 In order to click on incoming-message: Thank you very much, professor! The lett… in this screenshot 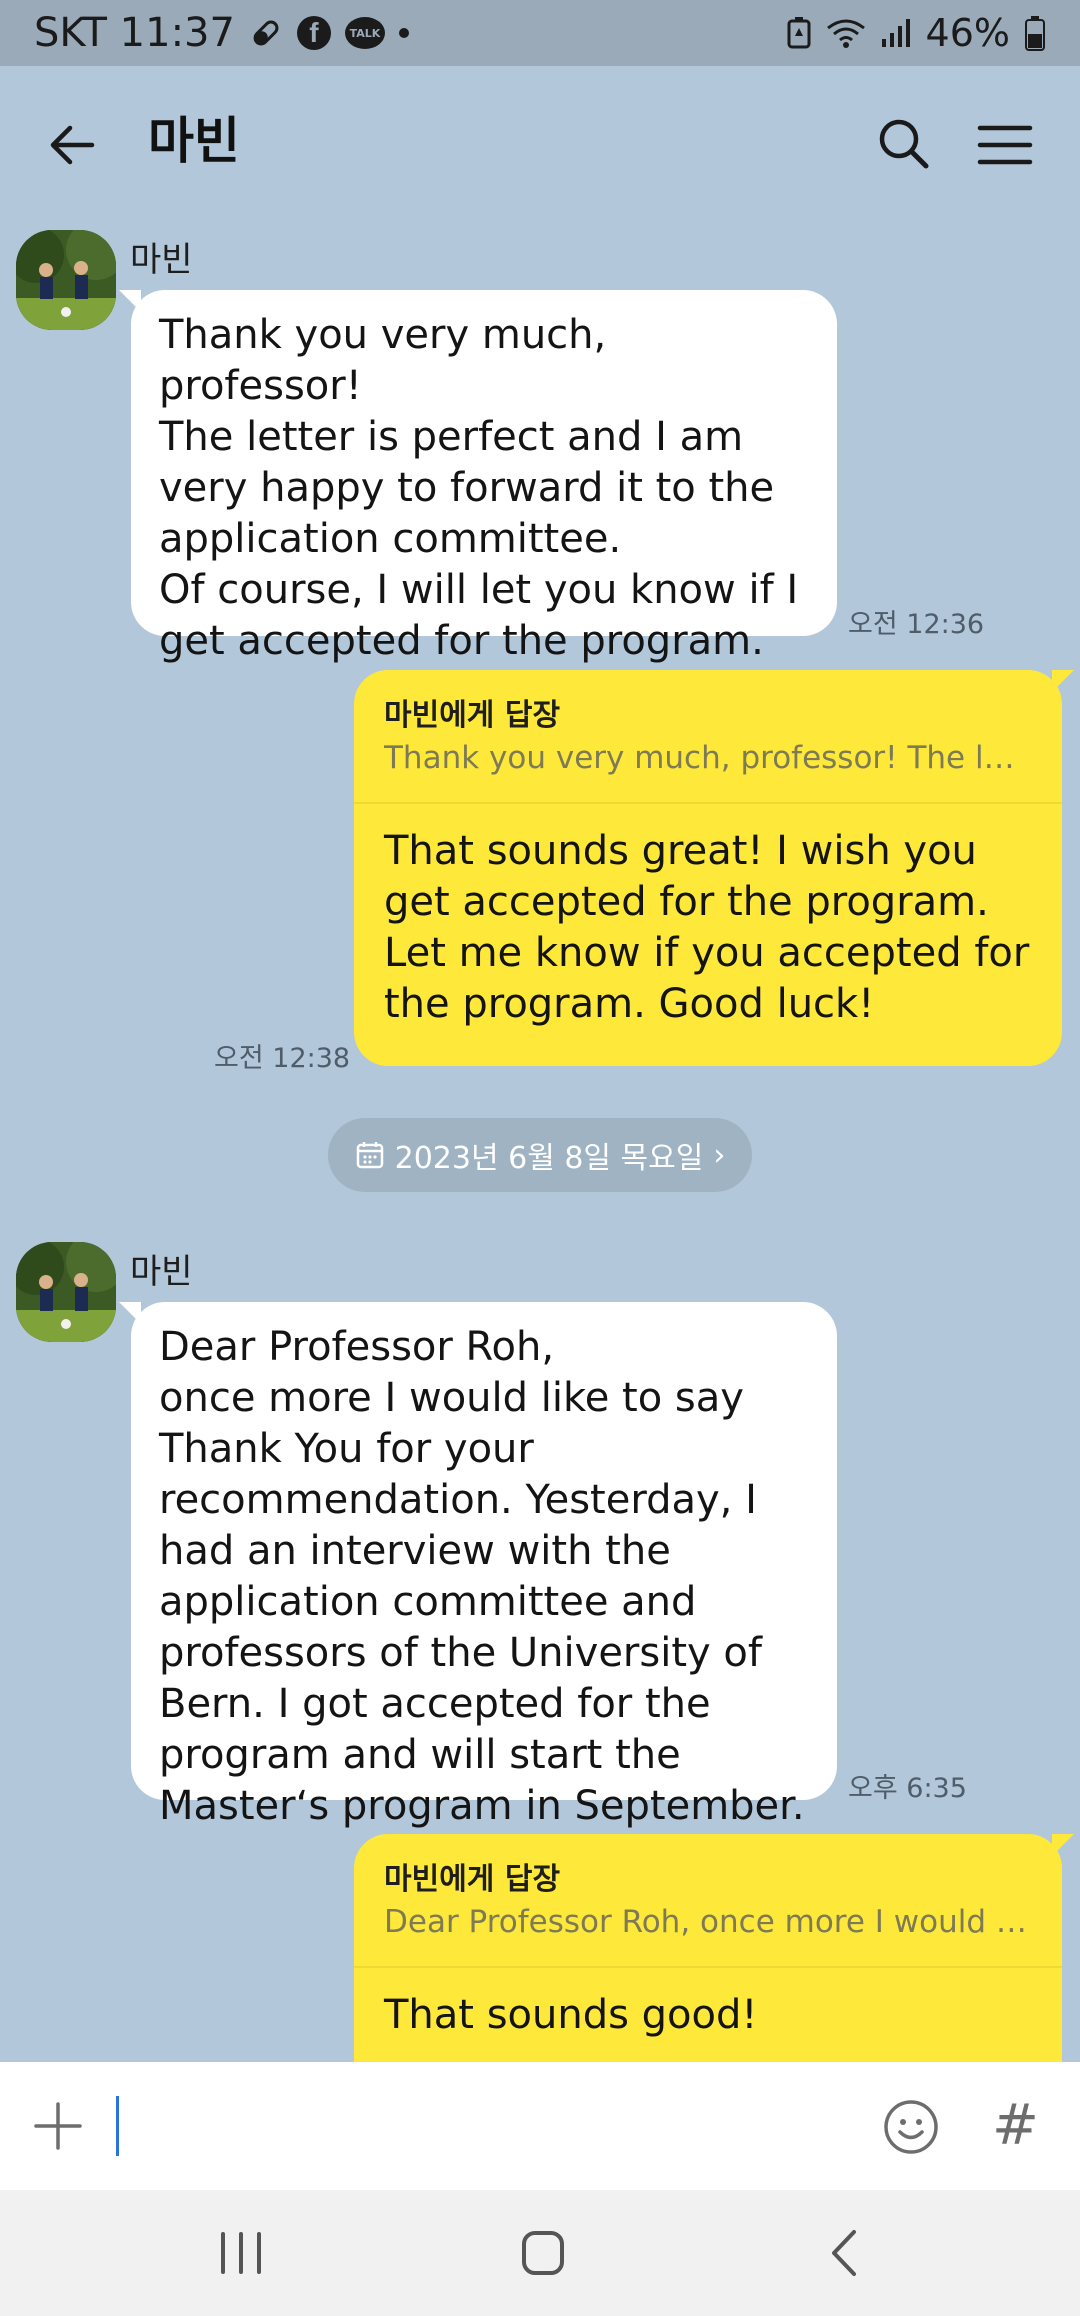, I will do `click(478, 477)`.